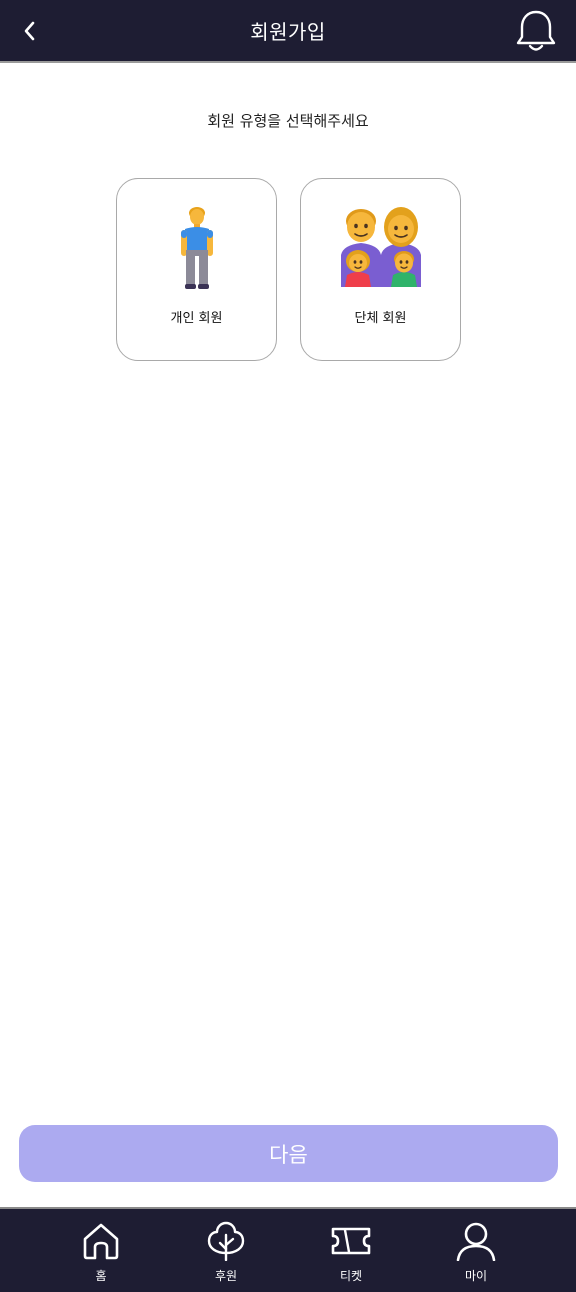 This screenshot has height=1292, width=576. Describe the element at coordinates (351, 1241) in the screenshot. I see `ticket-icon` at that location.